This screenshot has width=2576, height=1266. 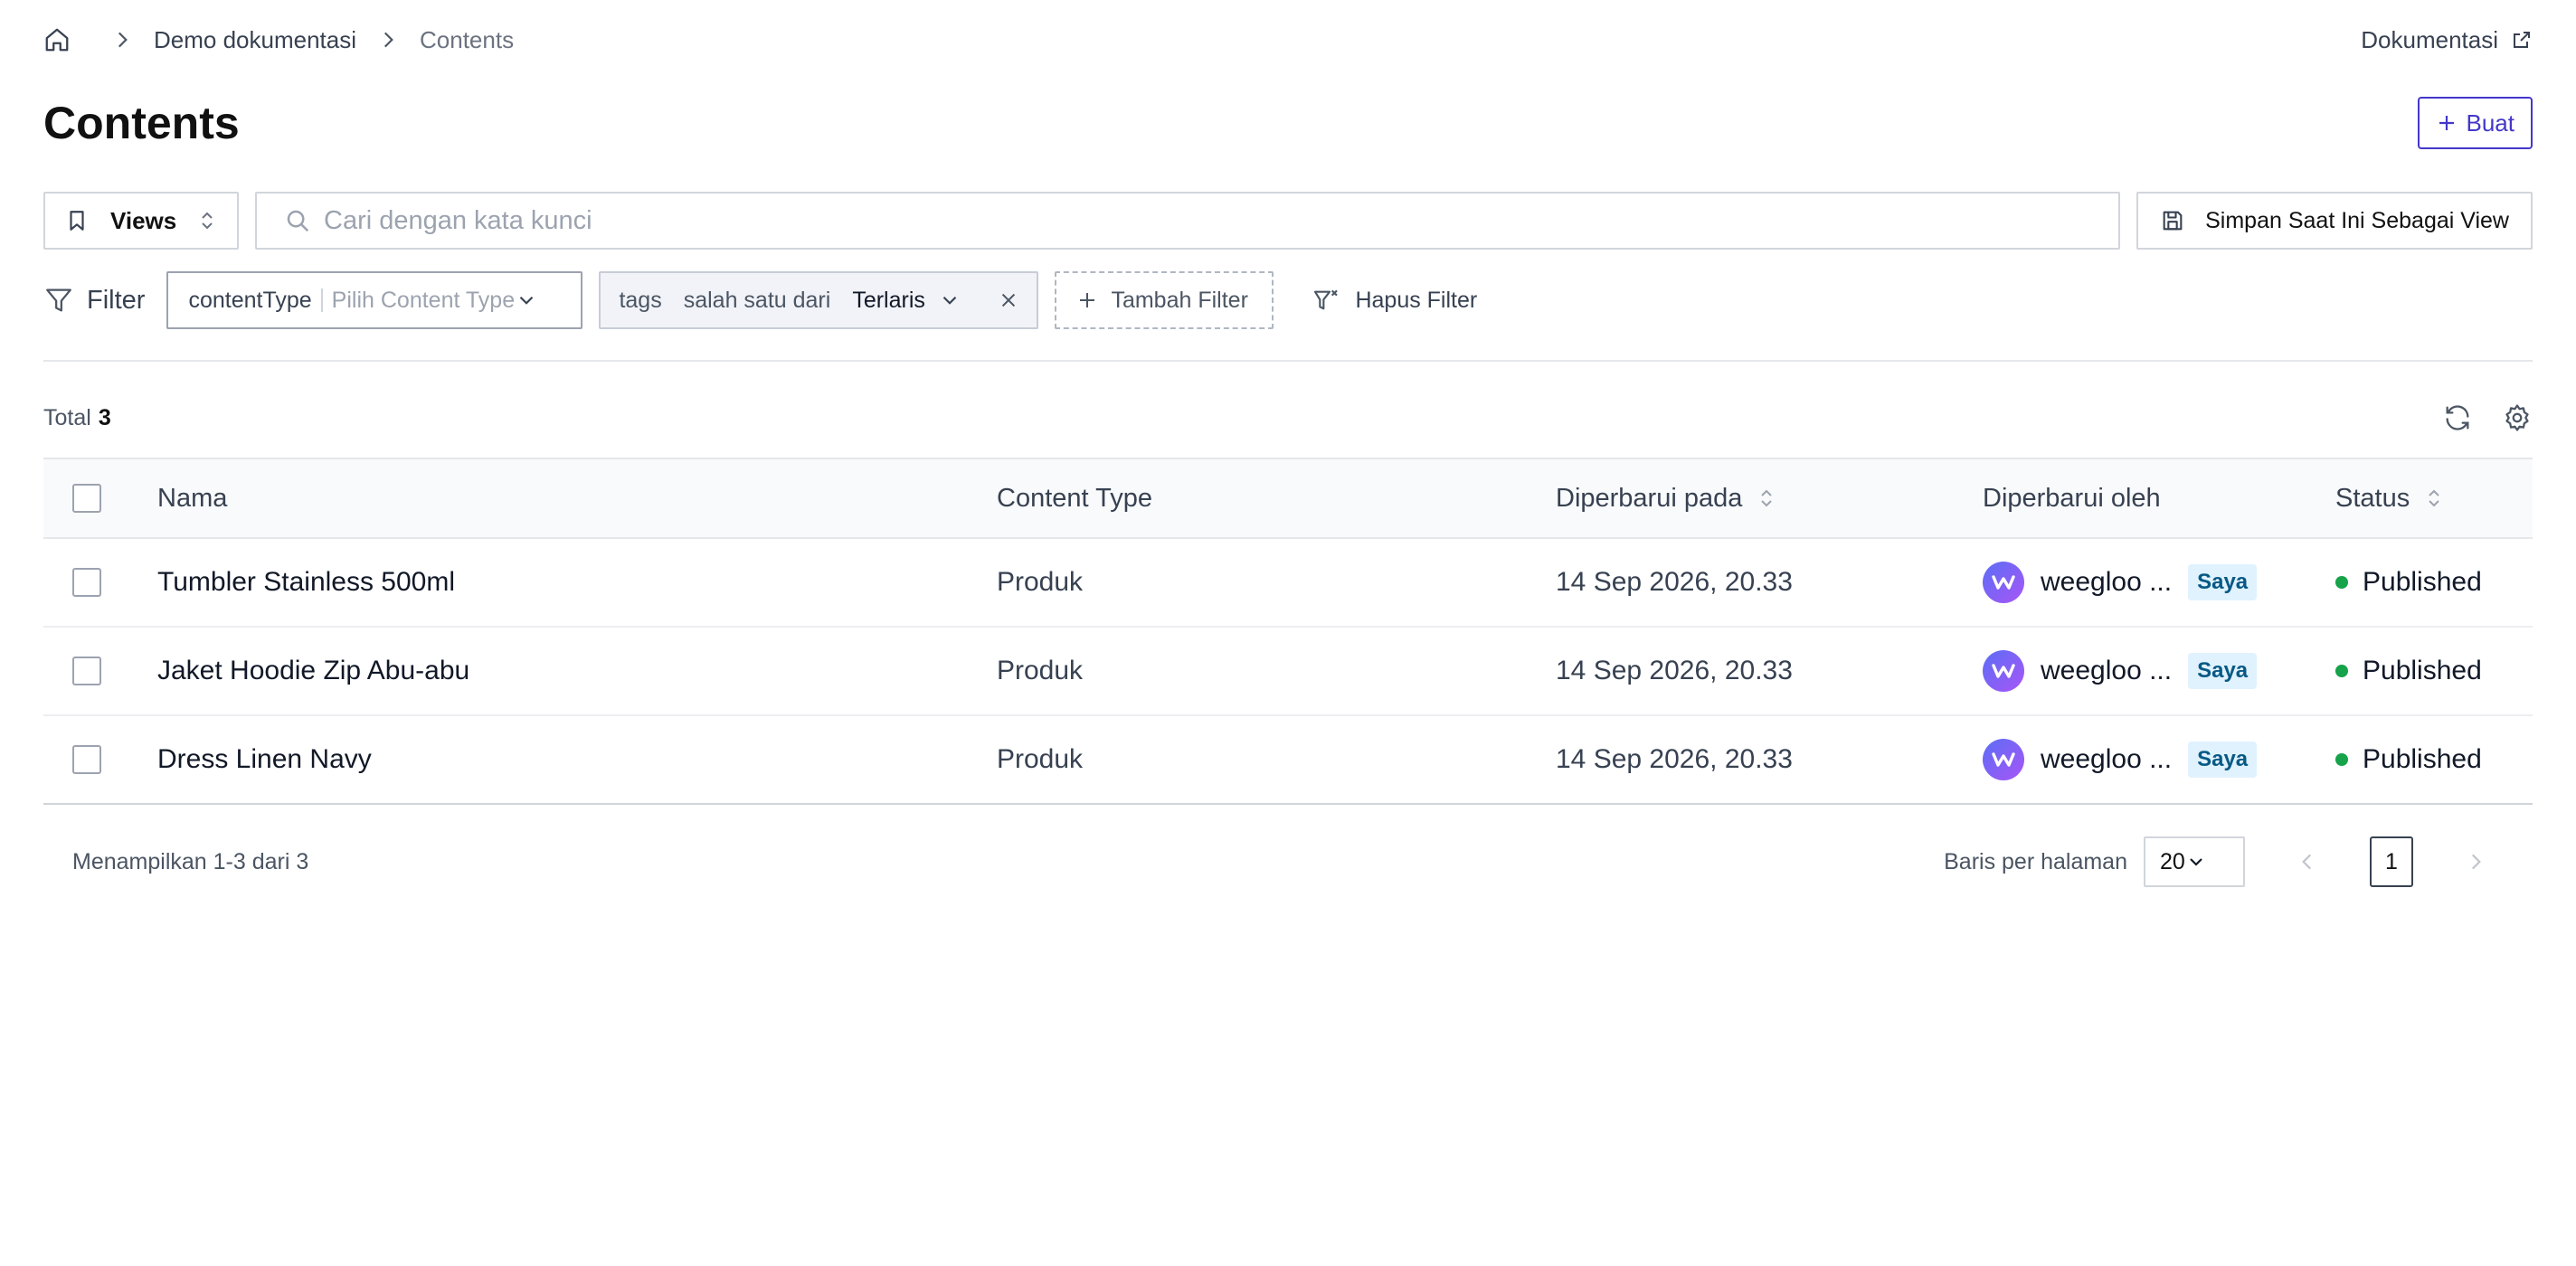 What do you see at coordinates (424, 300) in the screenshot?
I see `content-type-filter-placeholder: Pilih Content Type` at bounding box center [424, 300].